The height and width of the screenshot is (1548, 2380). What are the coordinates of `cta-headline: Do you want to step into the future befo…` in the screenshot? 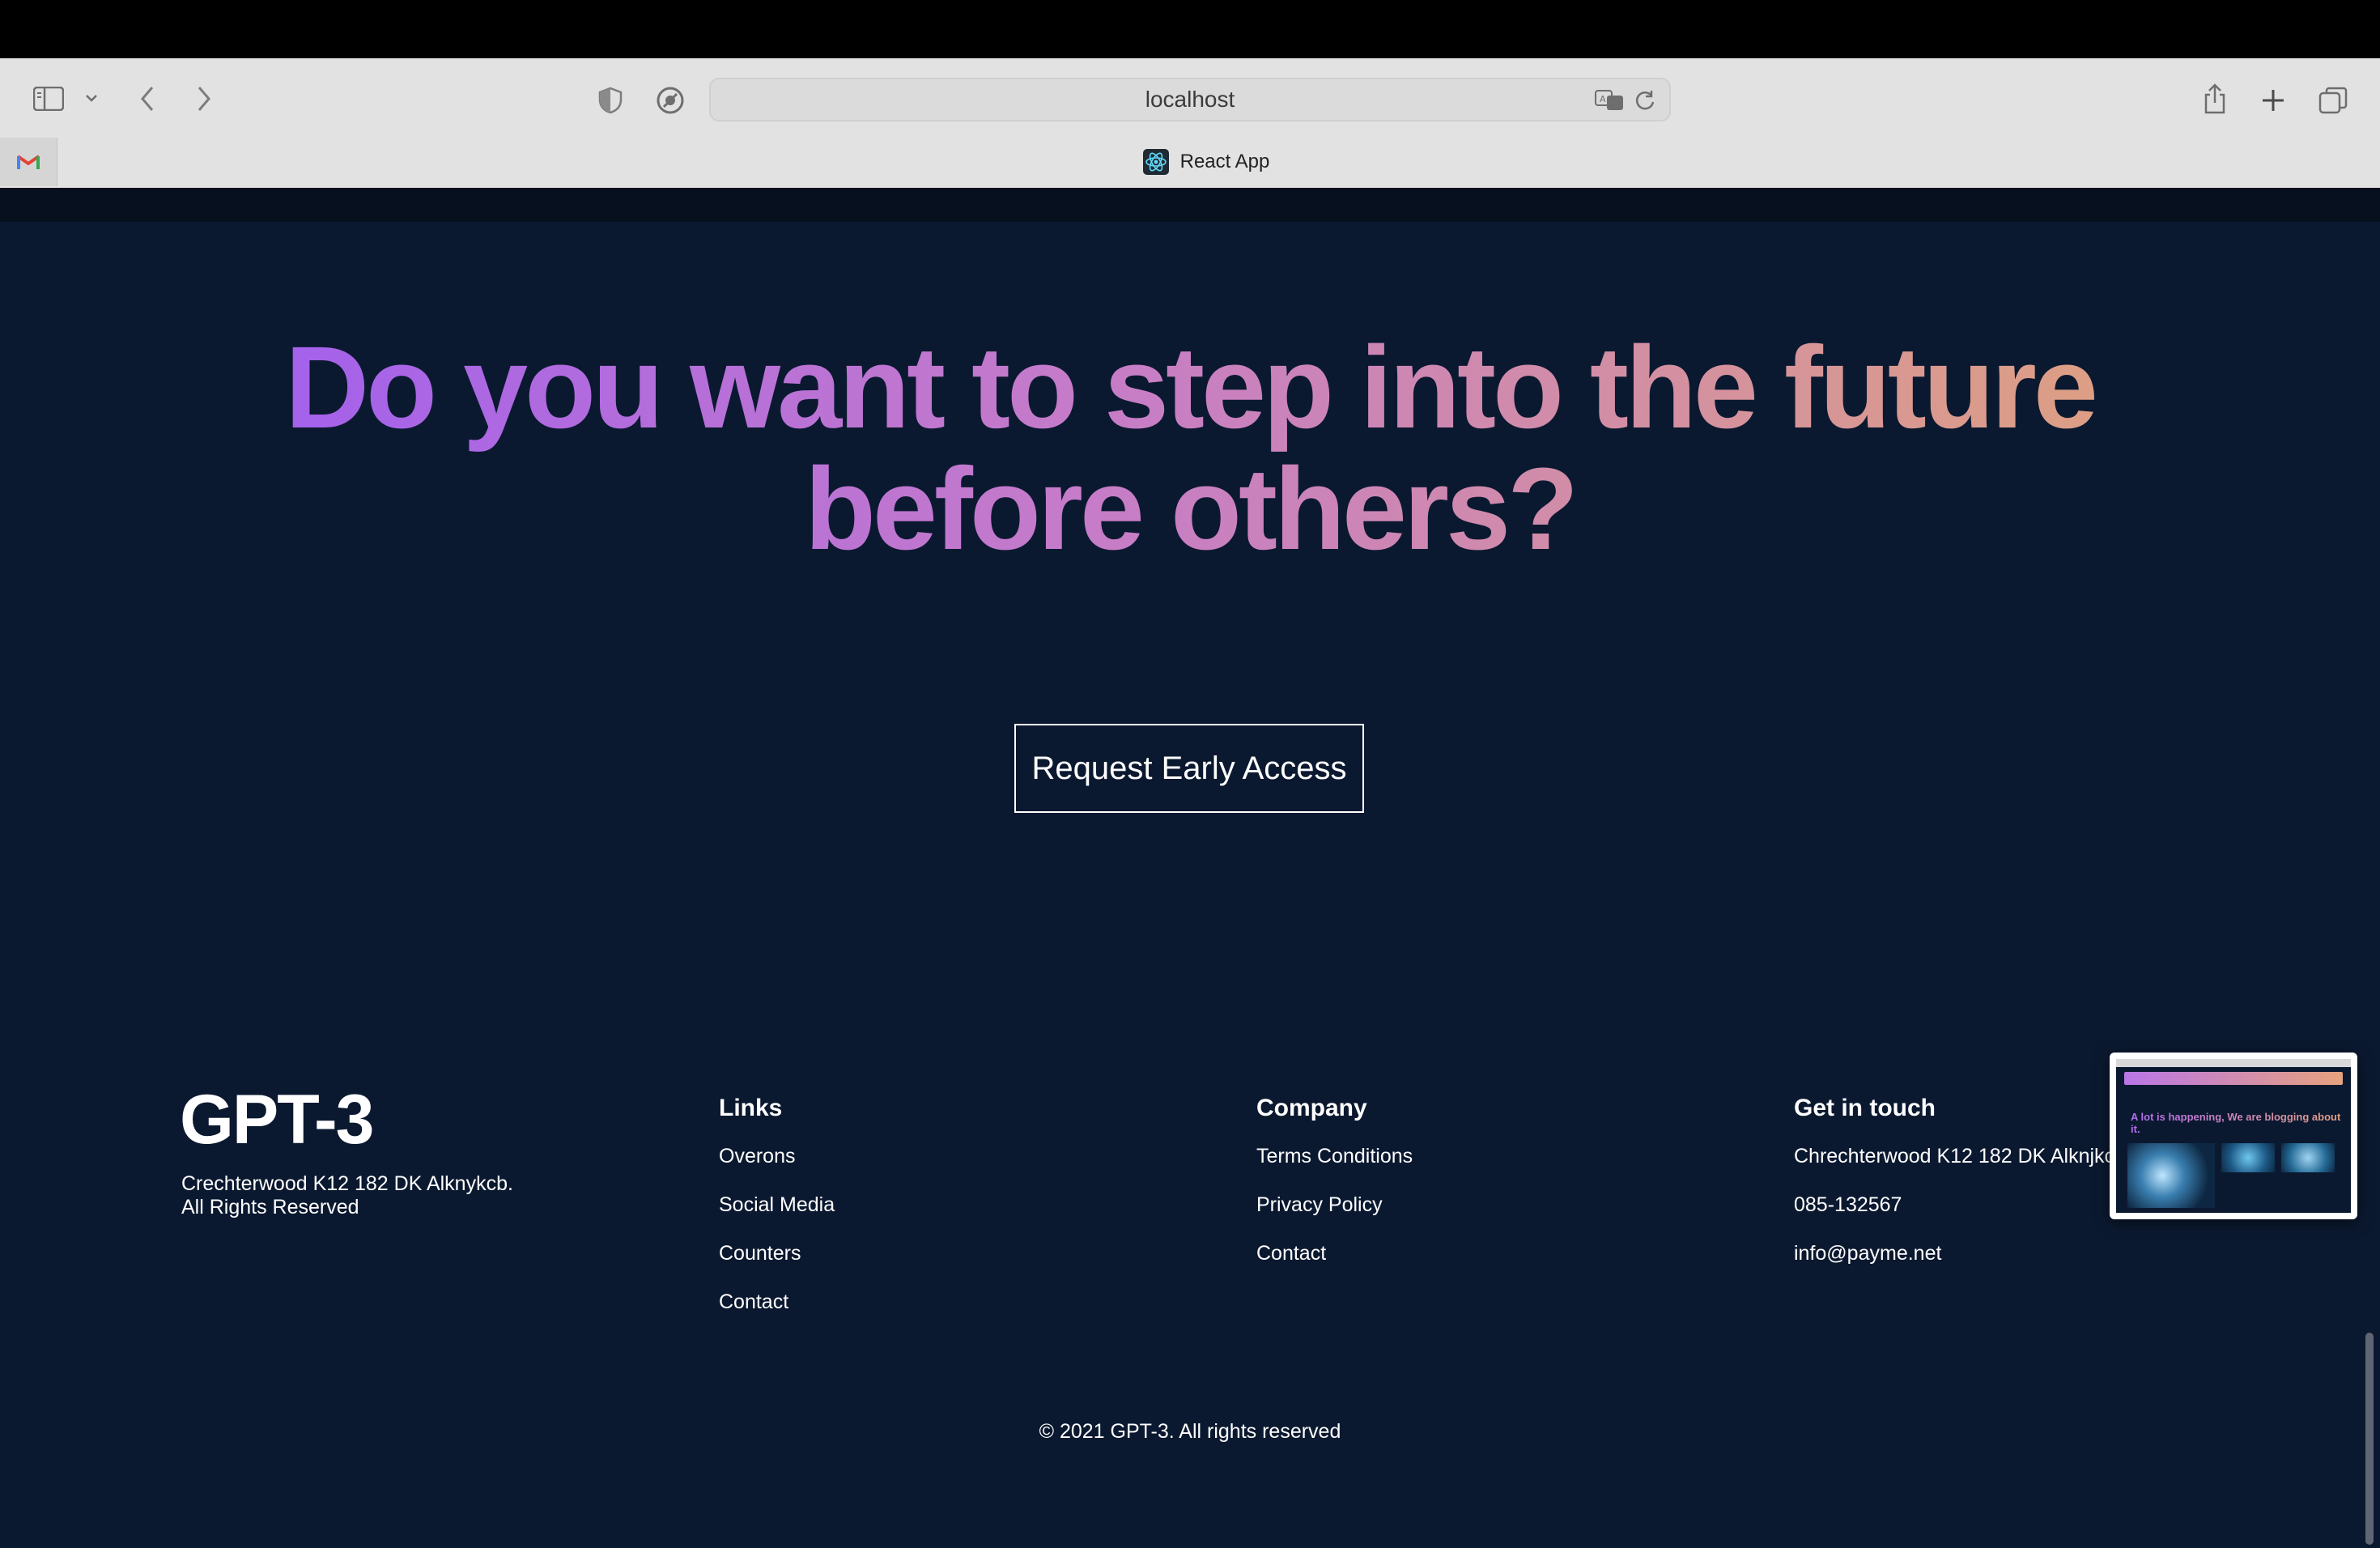 It's located at (1190, 448).